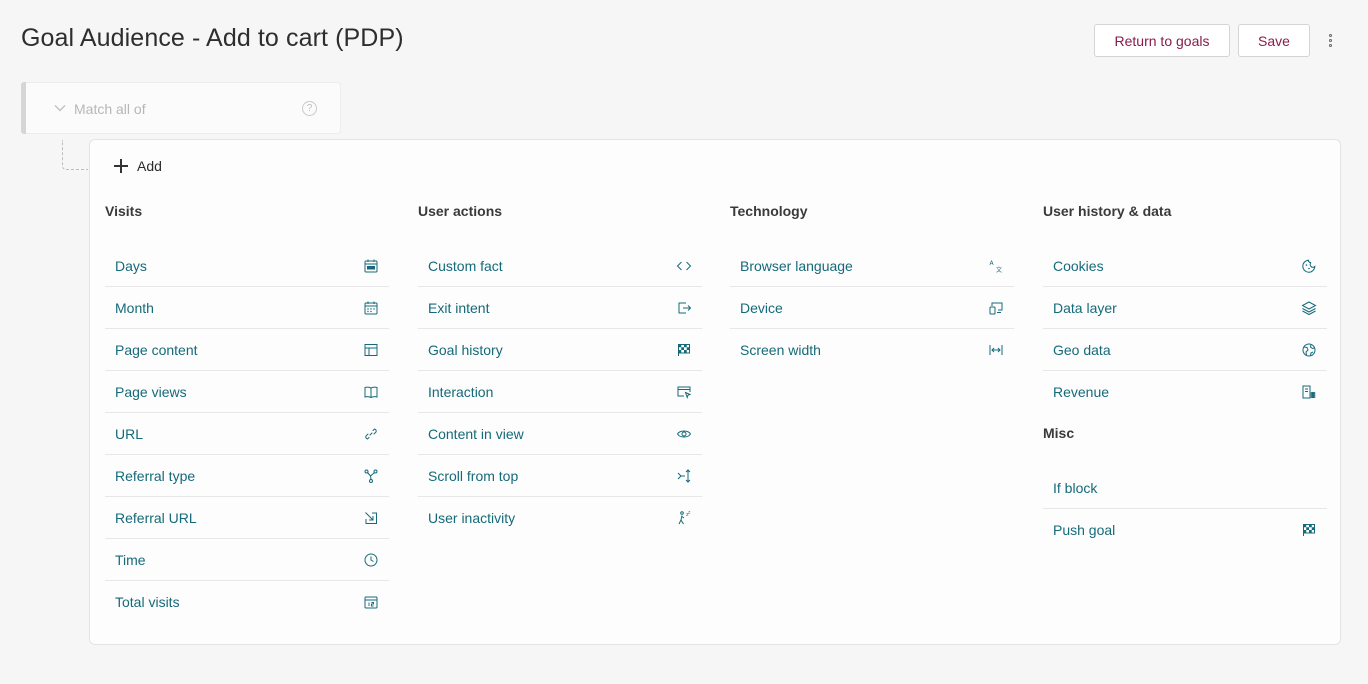 The image size is (1368, 684). What do you see at coordinates (460, 211) in the screenshot?
I see `column-title: User actions` at bounding box center [460, 211].